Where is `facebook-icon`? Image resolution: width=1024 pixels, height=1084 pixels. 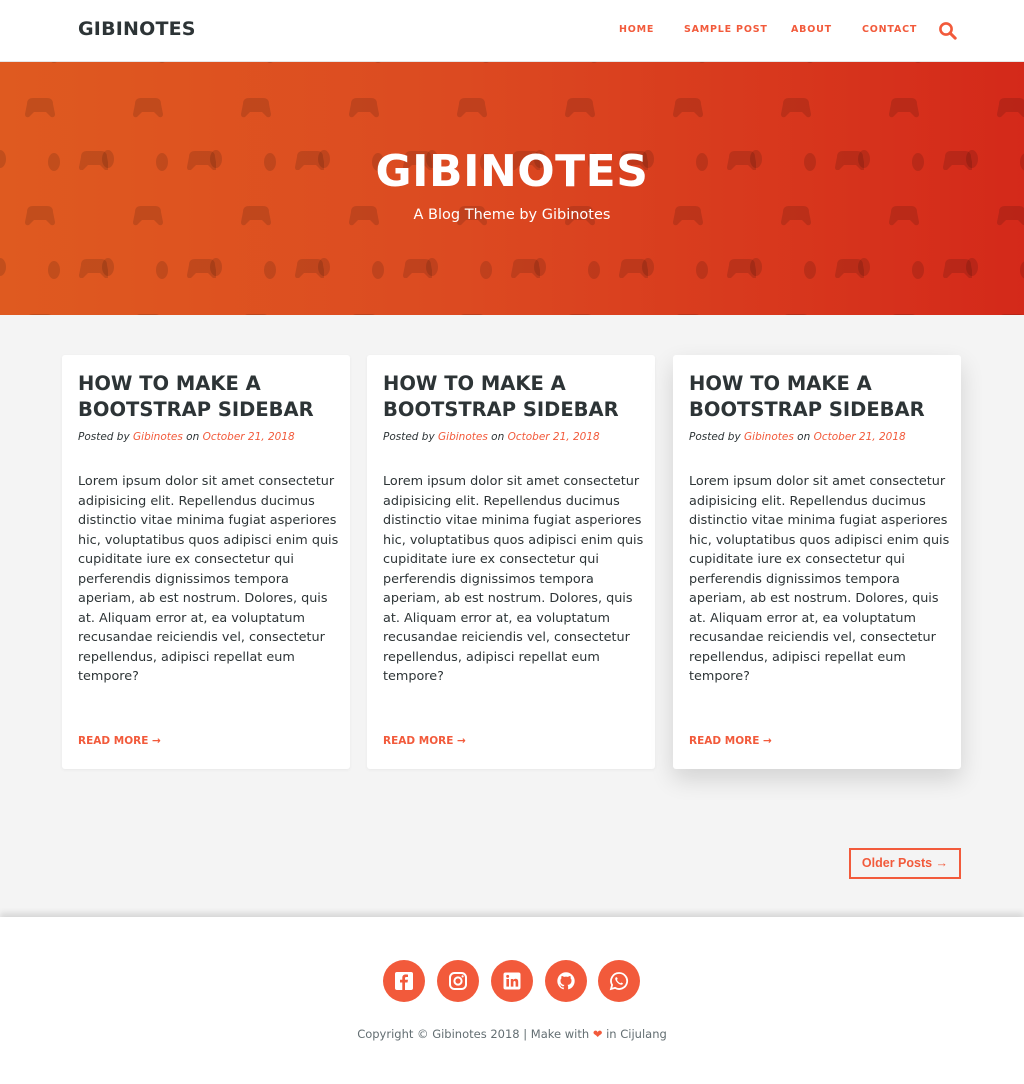
facebook-icon is located at coordinates (404, 981).